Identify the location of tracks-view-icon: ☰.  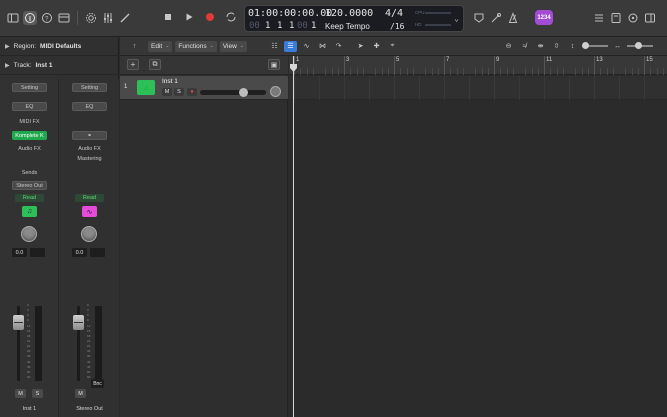
(290, 46).